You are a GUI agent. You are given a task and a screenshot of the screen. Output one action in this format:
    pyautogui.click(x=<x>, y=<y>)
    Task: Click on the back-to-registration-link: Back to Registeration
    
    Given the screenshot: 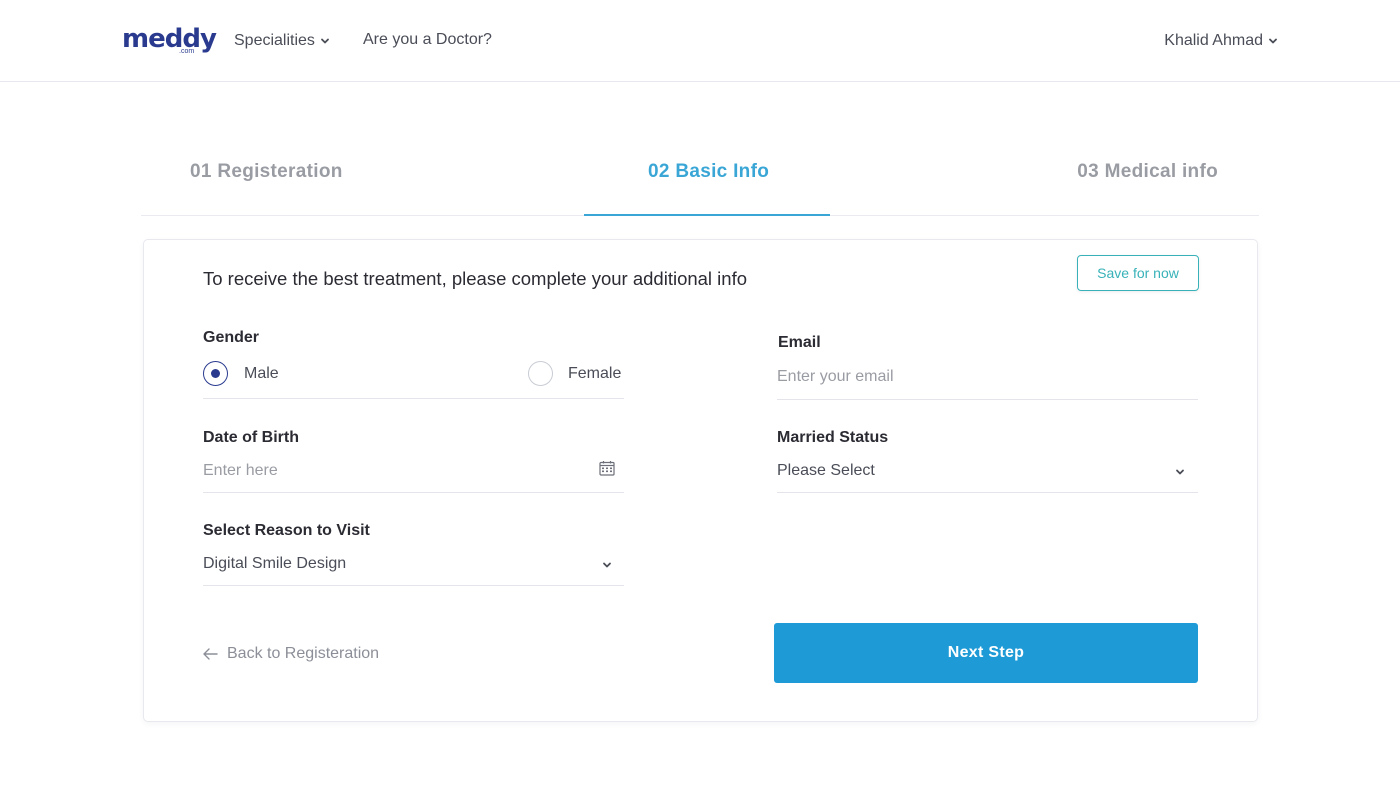 What is the action you would take?
    pyautogui.click(x=290, y=654)
    